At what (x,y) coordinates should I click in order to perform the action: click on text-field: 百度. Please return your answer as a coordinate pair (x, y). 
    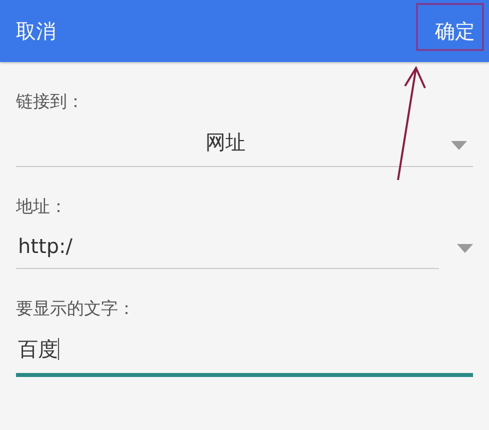
    Looking at the image, I should click on (244, 353).